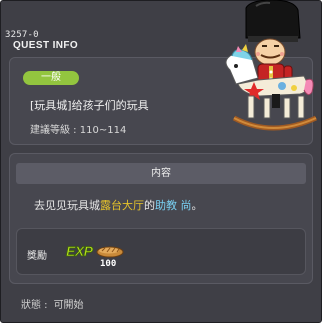 The width and height of the screenshot is (322, 323). Describe the element at coordinates (53, 130) in the screenshot. I see `recommended-level-label: 建議等級 :` at that location.